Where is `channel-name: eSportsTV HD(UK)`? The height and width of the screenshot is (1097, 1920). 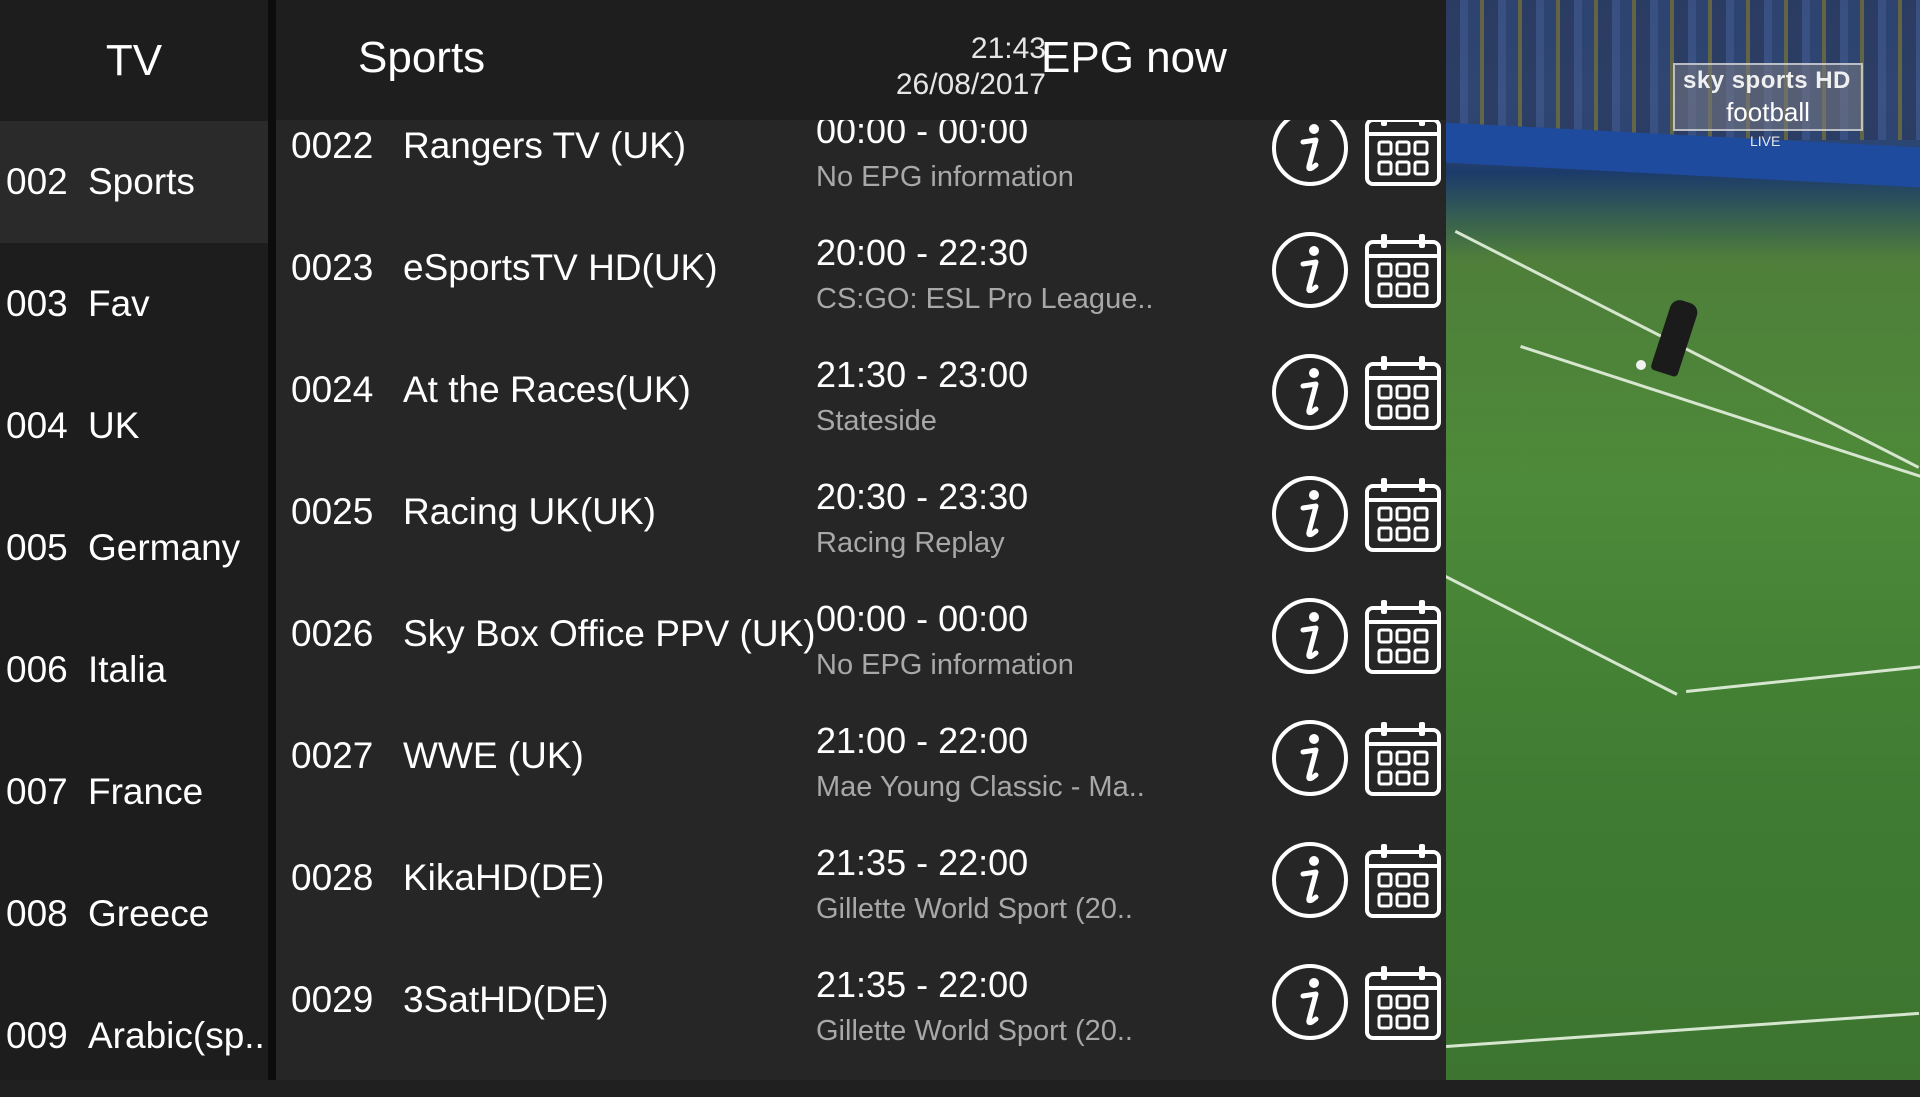
channel-name: eSportsTV HD(UK) is located at coordinates (560, 267).